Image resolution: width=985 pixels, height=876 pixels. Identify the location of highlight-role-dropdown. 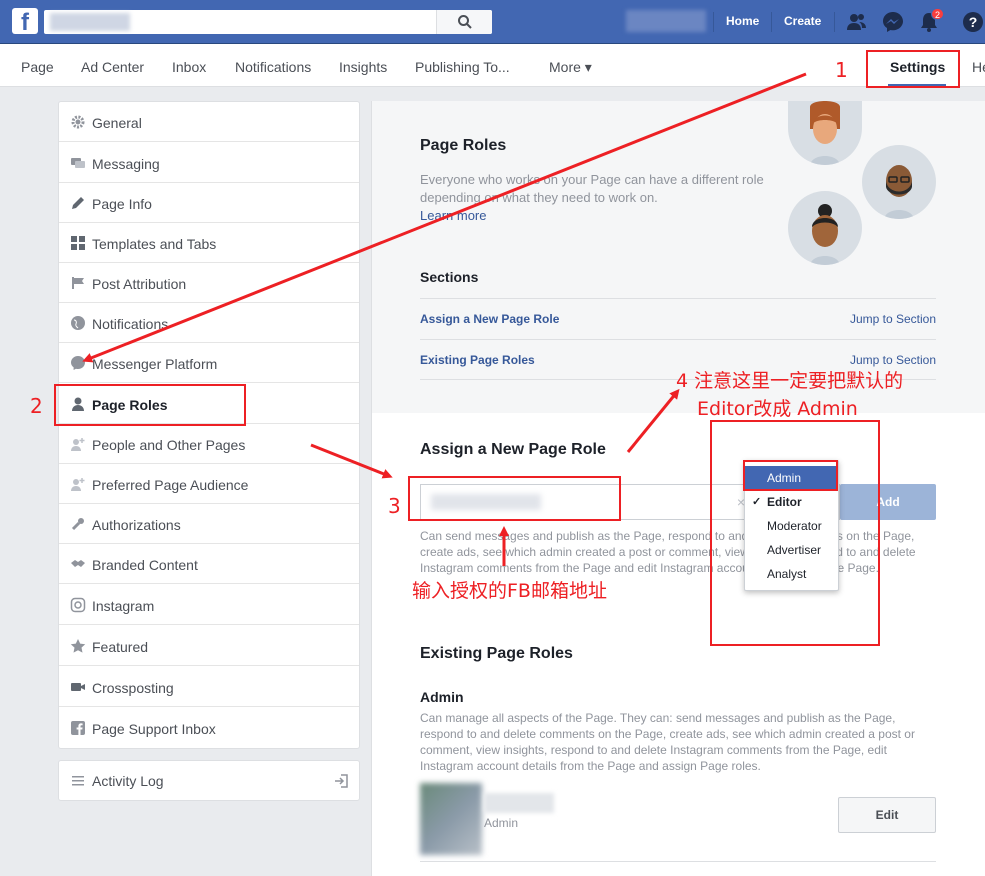
(795, 533).